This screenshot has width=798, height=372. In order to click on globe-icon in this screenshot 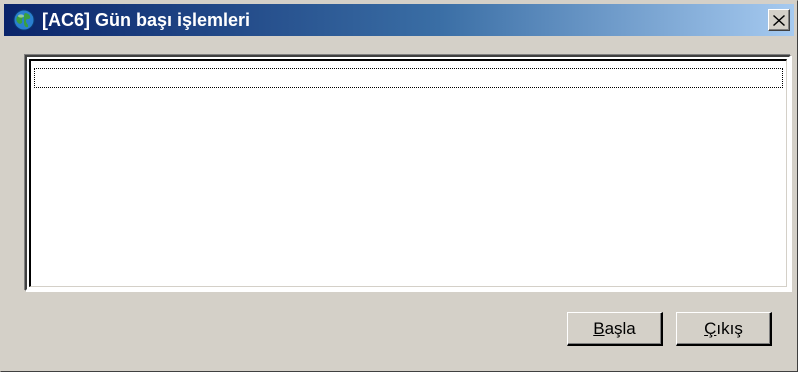, I will do `click(24, 20)`.